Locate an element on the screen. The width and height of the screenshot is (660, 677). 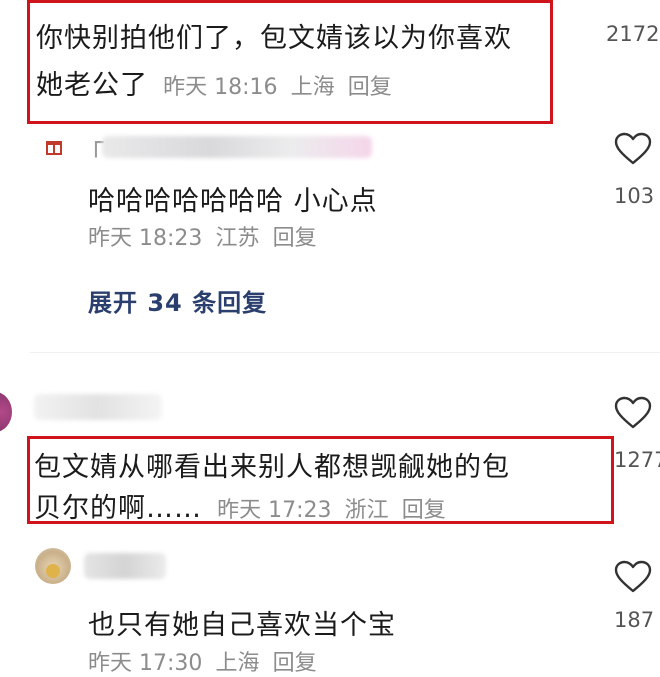
comment1-time: 昨天 18:16 is located at coordinates (220, 87).